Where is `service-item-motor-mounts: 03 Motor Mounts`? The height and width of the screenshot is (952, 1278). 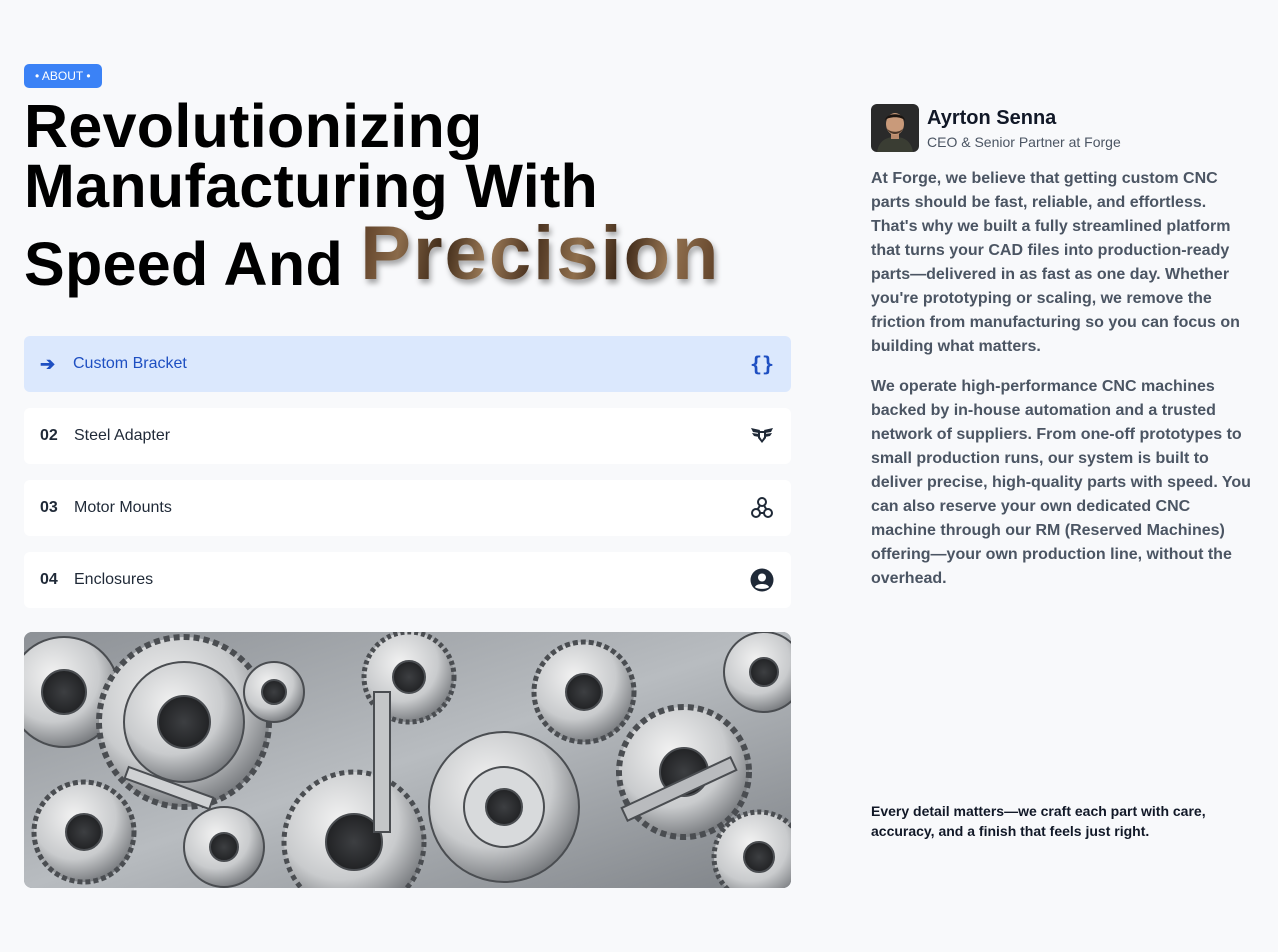
service-item-motor-mounts: 03 Motor Mounts is located at coordinates (407, 508).